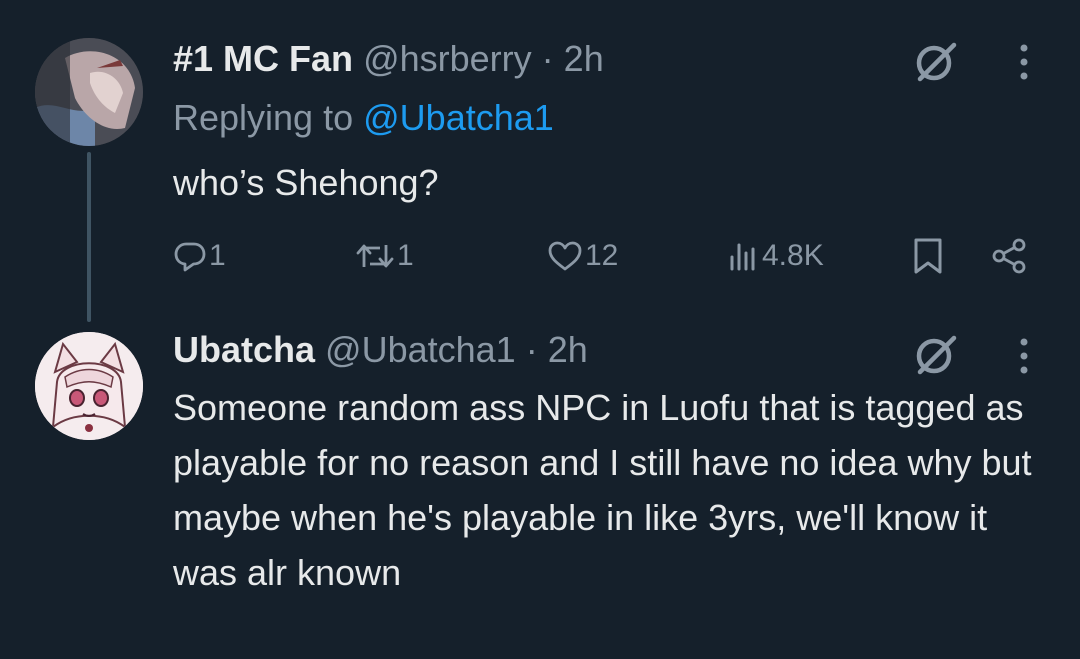 The width and height of the screenshot is (1080, 659). What do you see at coordinates (742, 257) in the screenshot?
I see `views-icon` at bounding box center [742, 257].